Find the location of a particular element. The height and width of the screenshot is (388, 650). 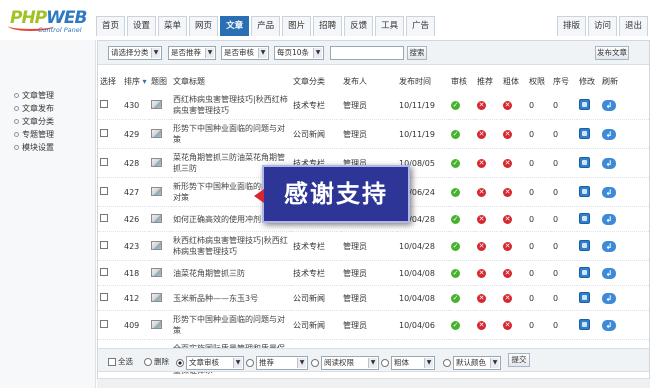

tab-2: 菜单 is located at coordinates (173, 26).